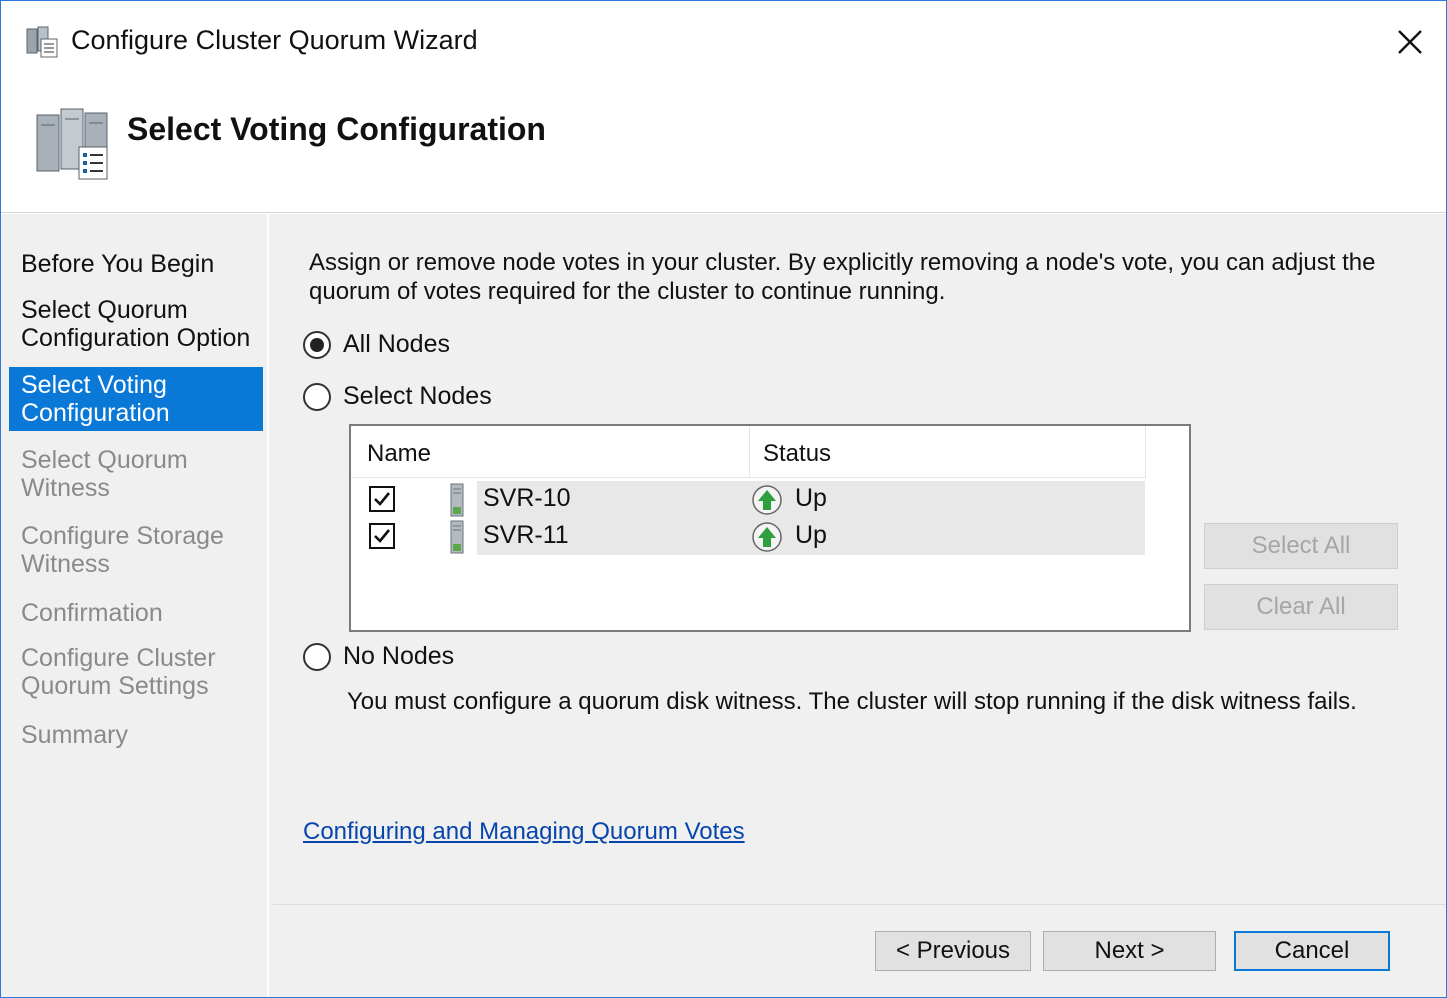 Image resolution: width=1447 pixels, height=998 pixels. I want to click on no-nodes-option: No Nodes, so click(378, 656).